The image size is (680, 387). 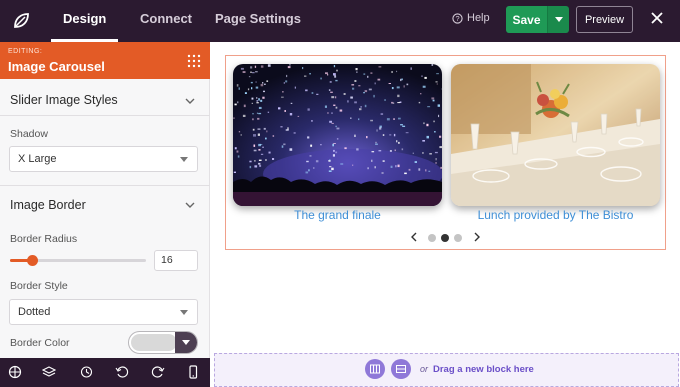 What do you see at coordinates (78, 260) in the screenshot?
I see `border-radius-slider` at bounding box center [78, 260].